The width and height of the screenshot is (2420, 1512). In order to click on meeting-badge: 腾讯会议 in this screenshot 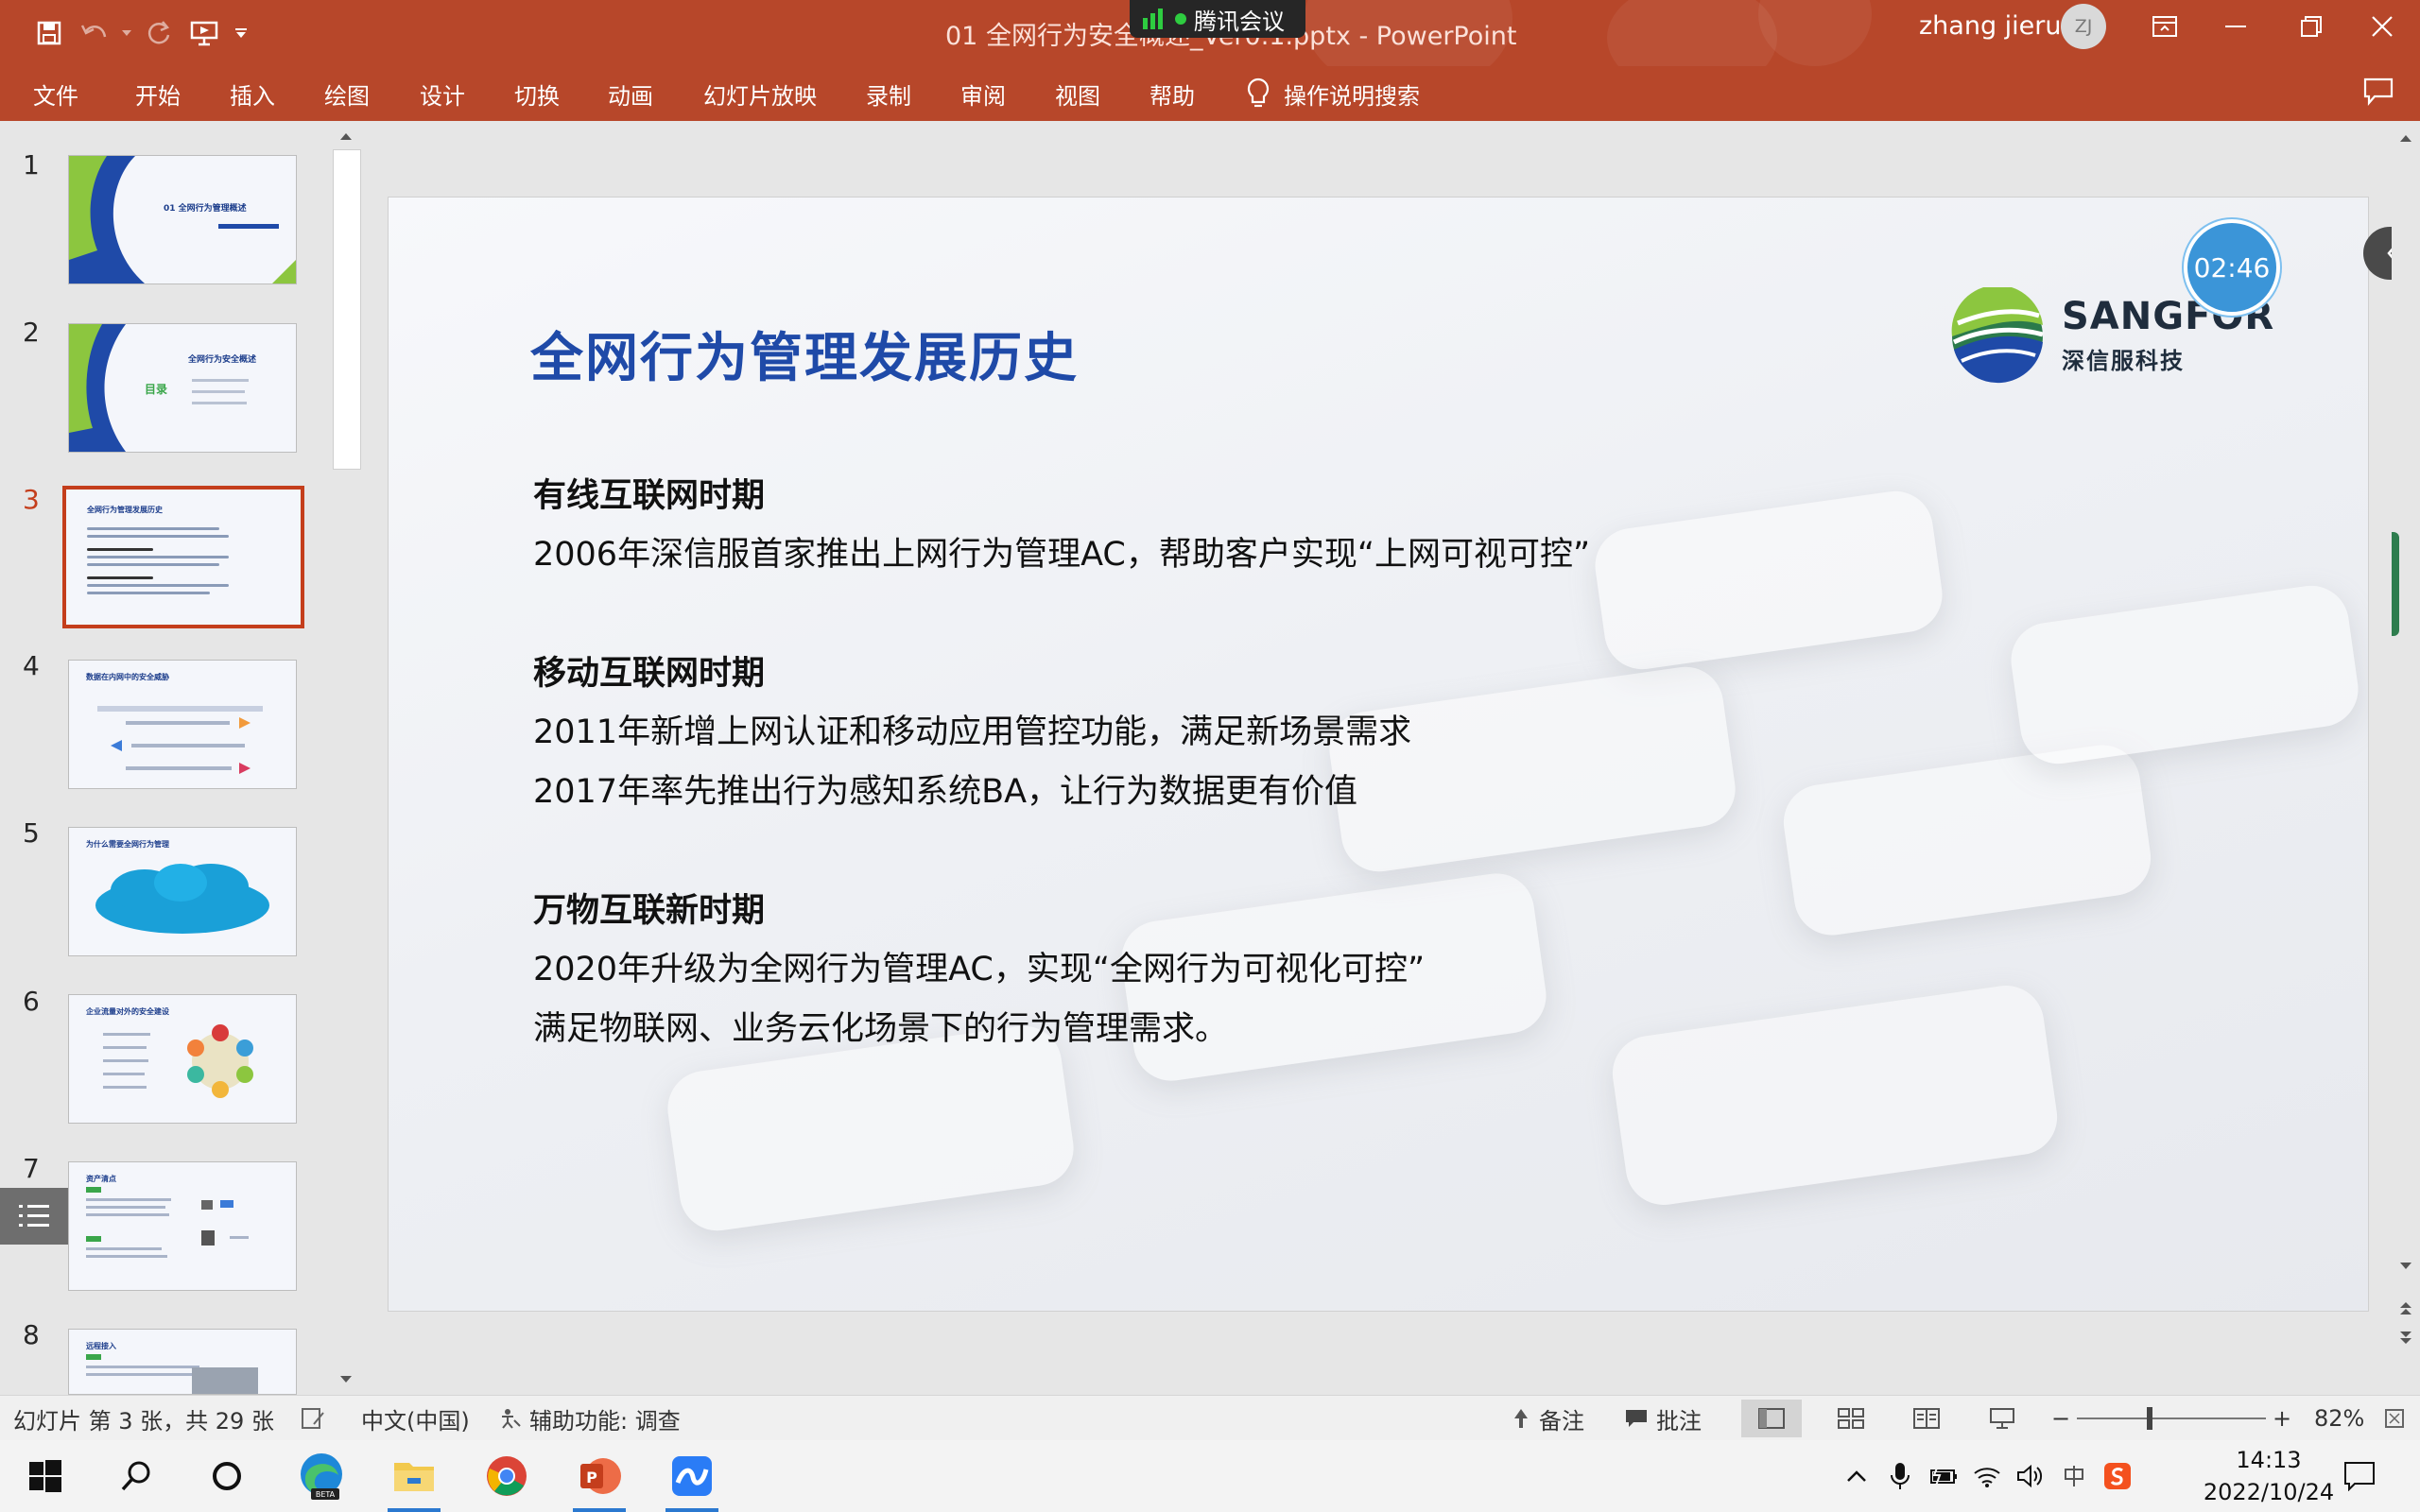, I will do `click(1217, 19)`.